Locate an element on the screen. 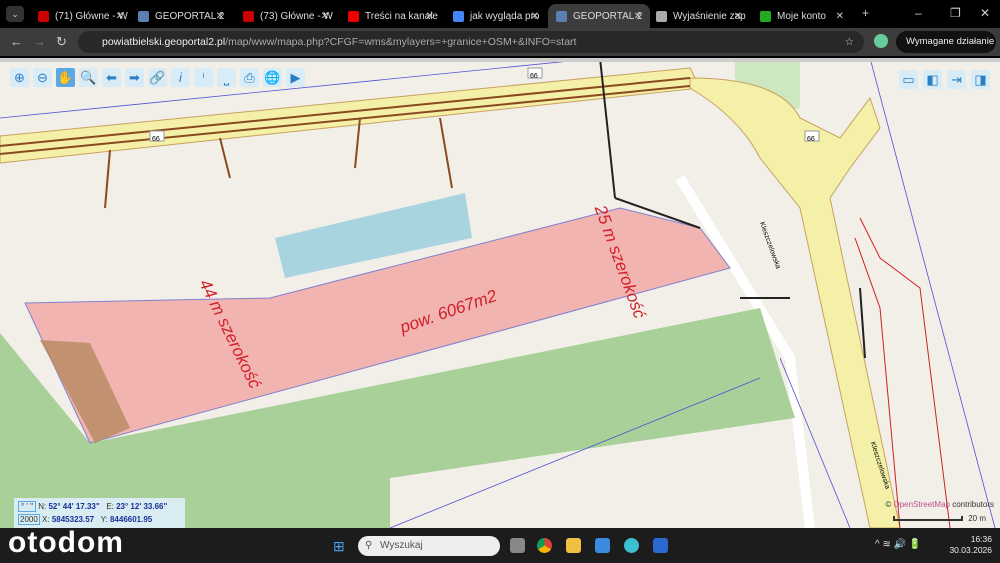 Image resolution: width=1000 pixels, height=563 pixels. clock: 16:36 30.03.2026 is located at coordinates (970, 545).